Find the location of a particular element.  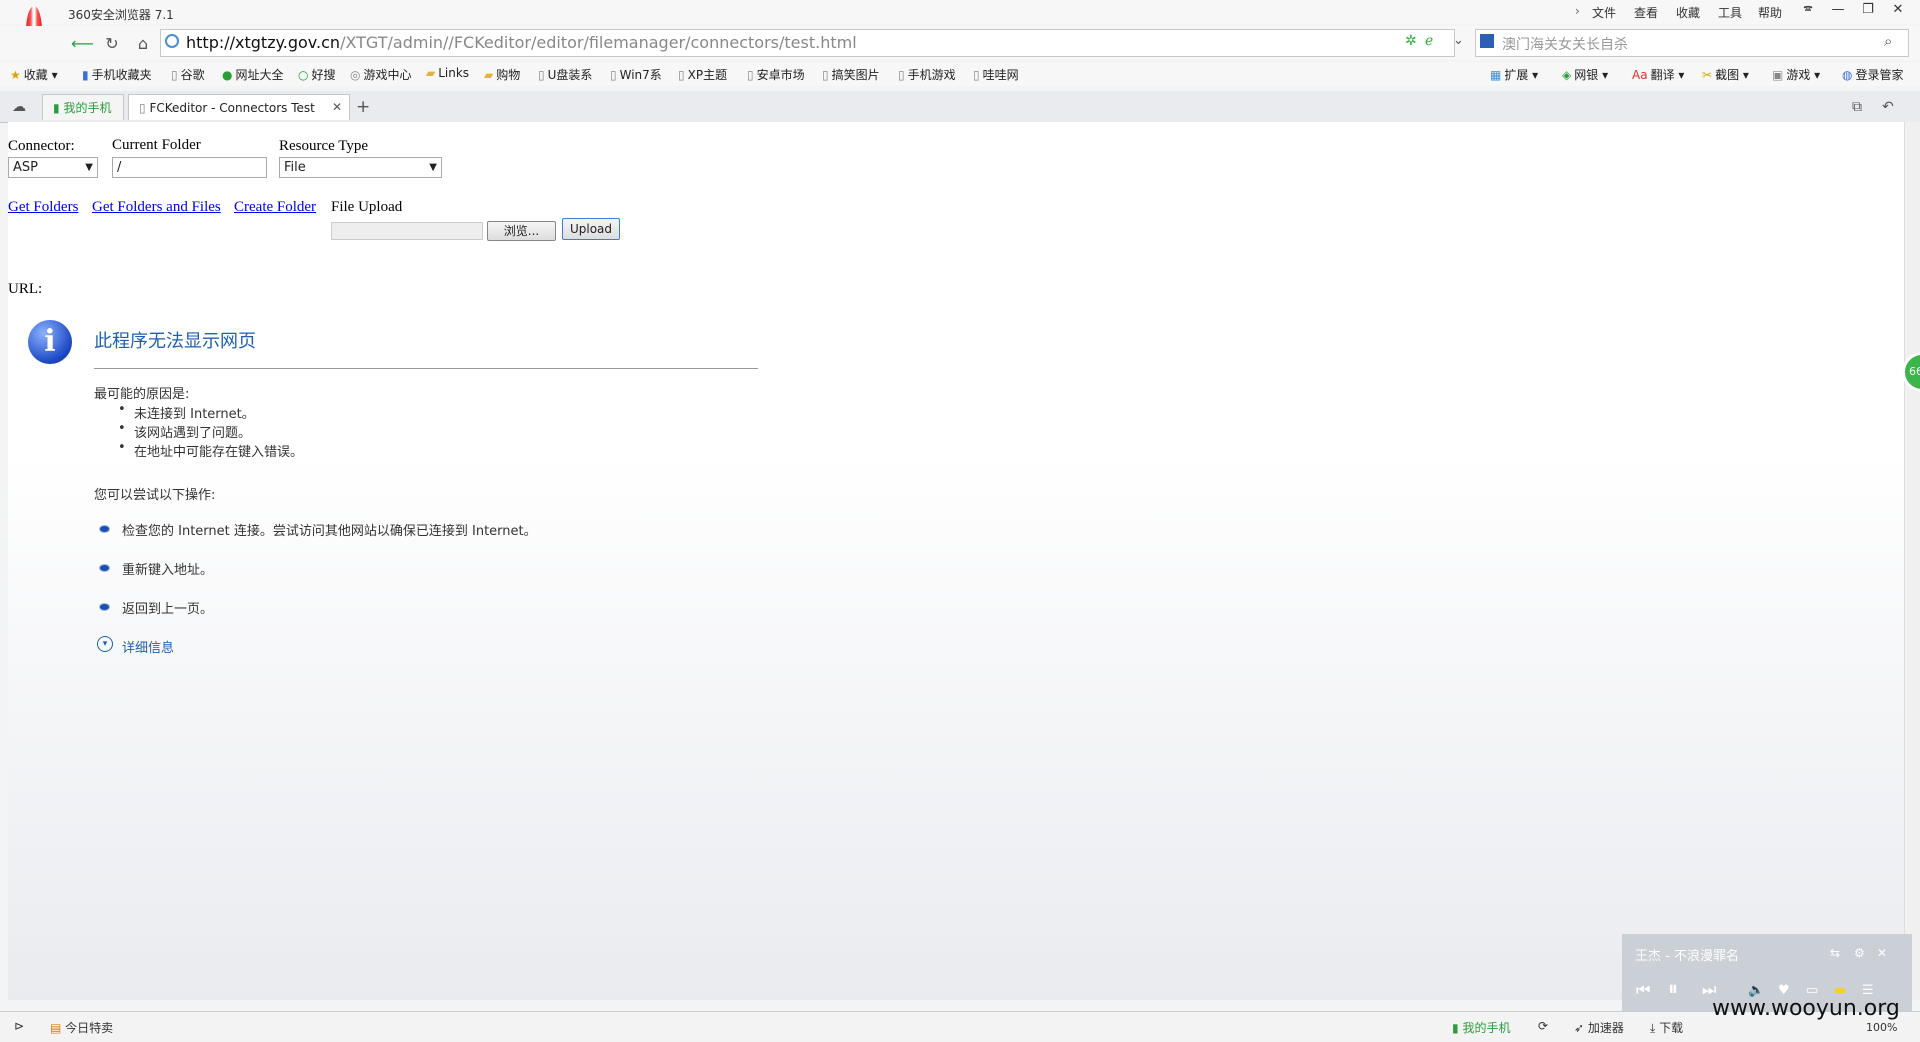

details-link: 详细信息 is located at coordinates (148, 646).